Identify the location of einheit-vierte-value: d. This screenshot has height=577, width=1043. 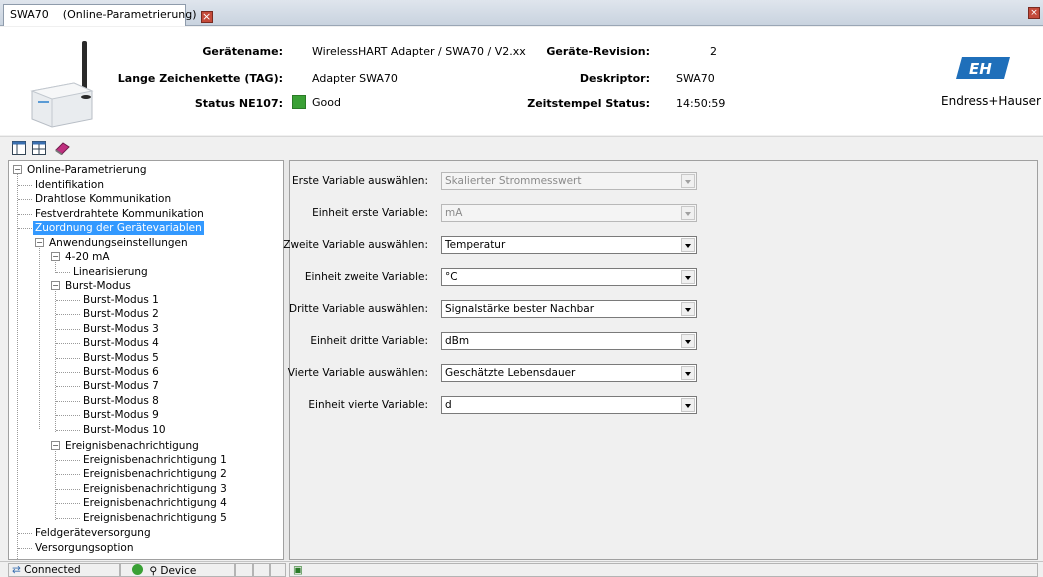
(448, 405).